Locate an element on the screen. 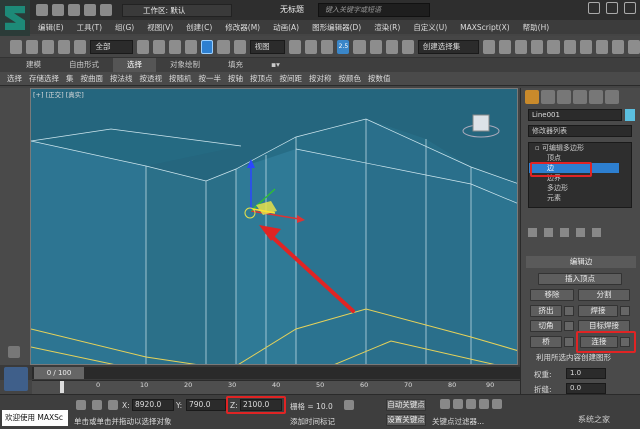 The image size is (640, 429). split-button: 分割 is located at coordinates (604, 295).